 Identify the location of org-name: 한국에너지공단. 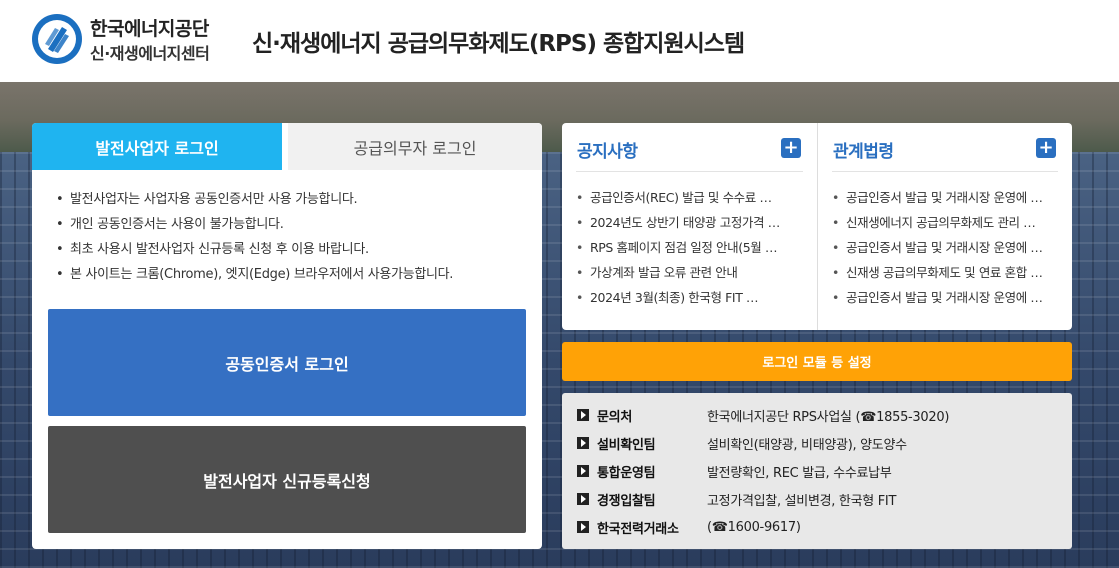
(149, 27).